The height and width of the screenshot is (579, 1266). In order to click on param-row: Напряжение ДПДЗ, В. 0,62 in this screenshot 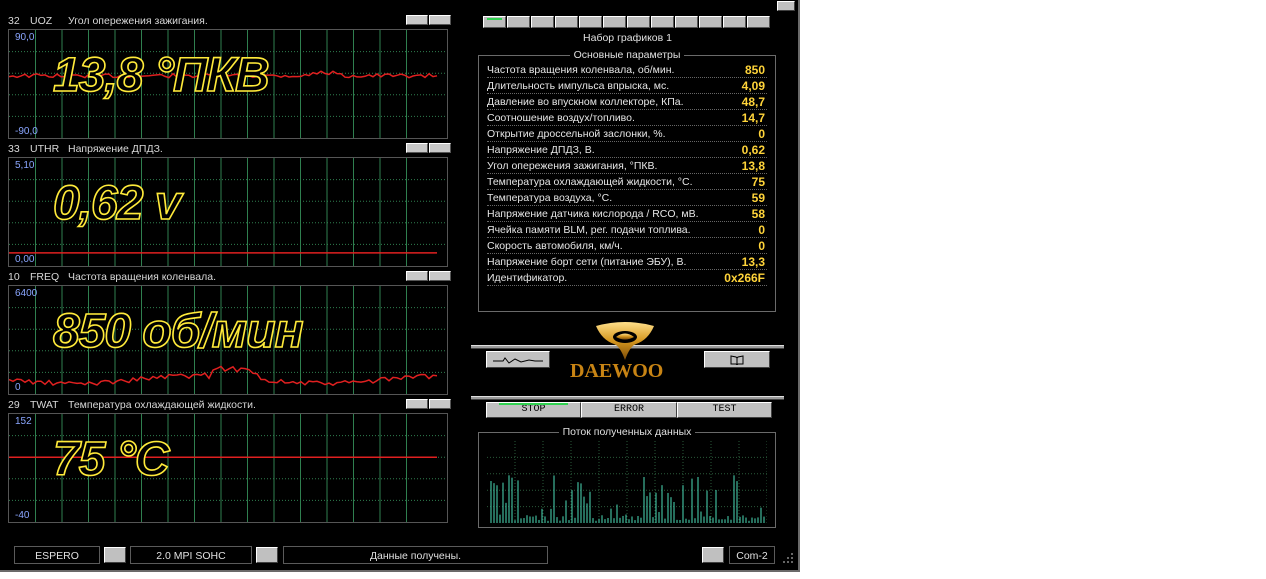, I will do `click(627, 151)`.